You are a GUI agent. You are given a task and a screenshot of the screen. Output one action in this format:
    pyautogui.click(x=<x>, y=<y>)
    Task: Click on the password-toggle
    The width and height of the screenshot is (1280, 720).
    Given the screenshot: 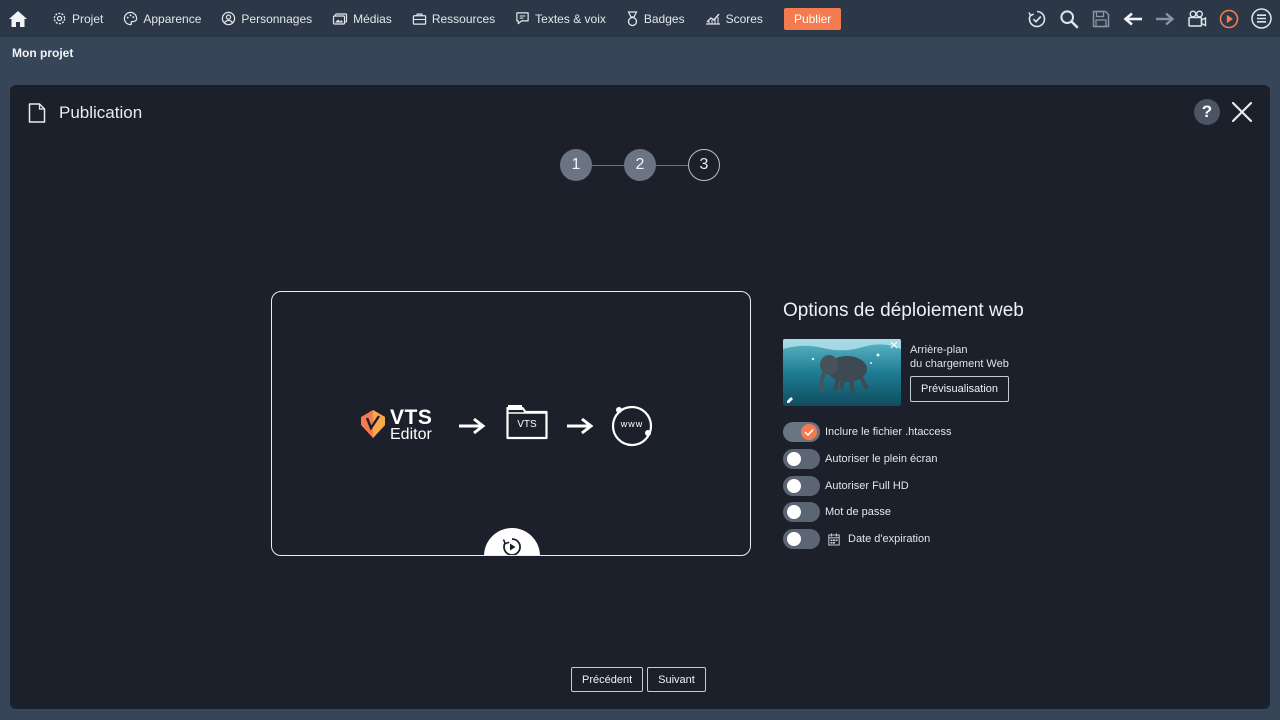 What is the action you would take?
    pyautogui.click(x=801, y=512)
    